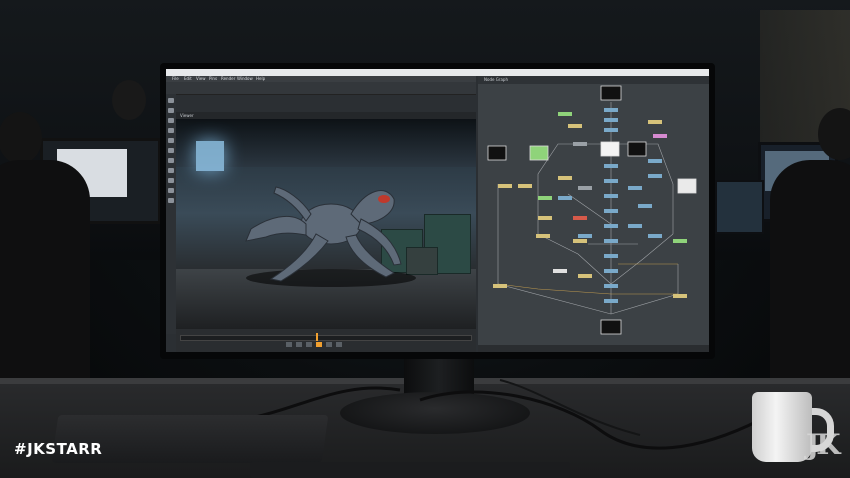 This screenshot has width=850, height=478. What do you see at coordinates (592, 210) in the screenshot?
I see `node-graph` at bounding box center [592, 210].